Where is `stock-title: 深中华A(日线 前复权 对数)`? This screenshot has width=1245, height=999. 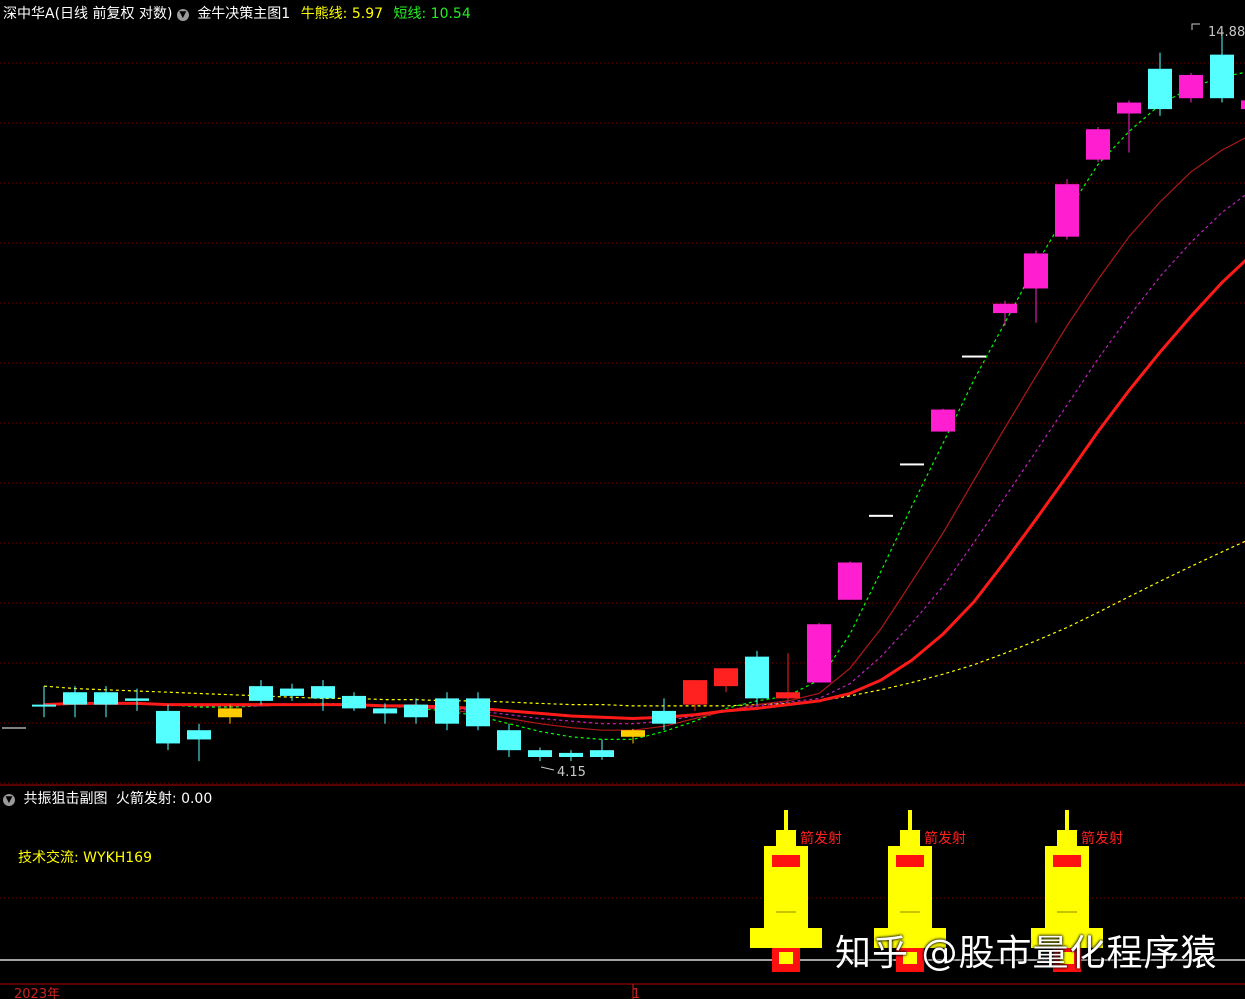
stock-title: 深中华A(日线 前复权 对数) is located at coordinates (87, 14).